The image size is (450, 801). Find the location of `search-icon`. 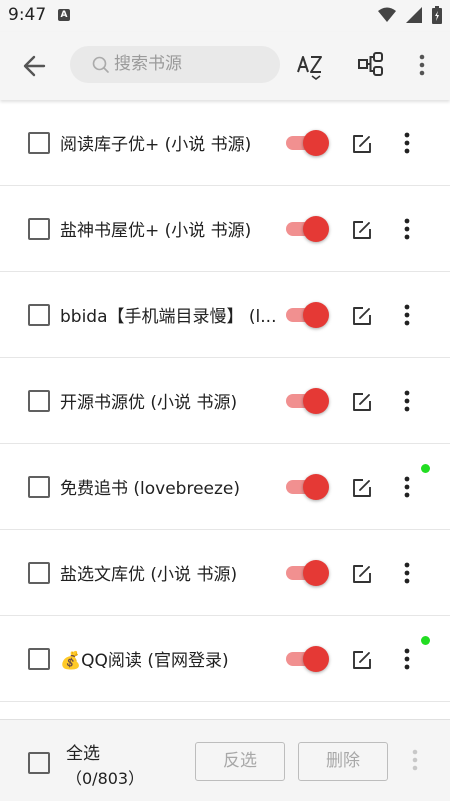

search-icon is located at coordinates (100, 64).